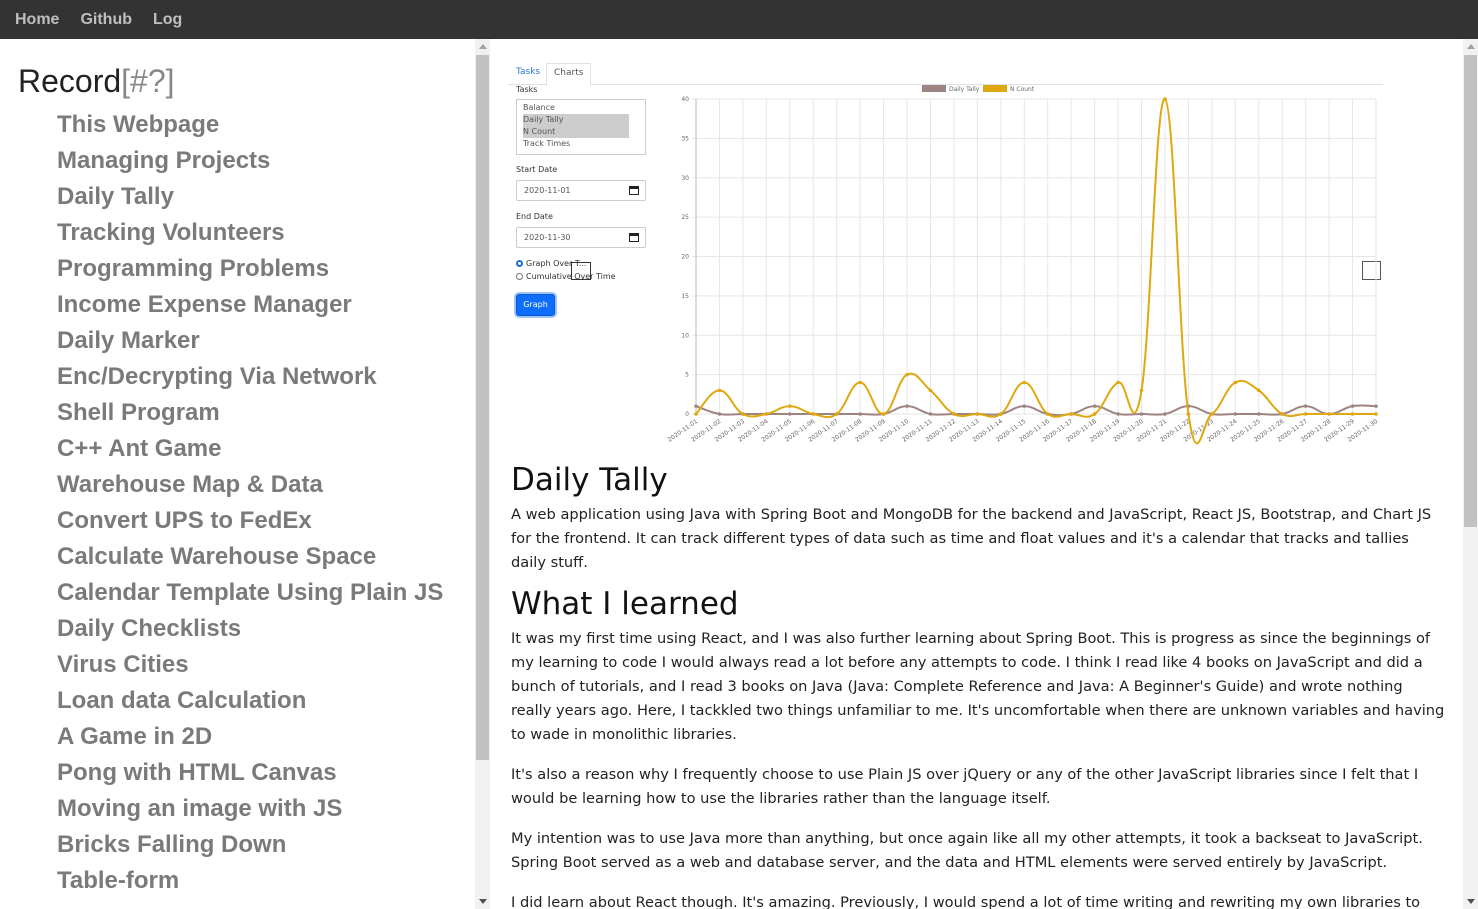 The height and width of the screenshot is (909, 1478). What do you see at coordinates (250, 163) in the screenshot?
I see `sidebar-item: Managing Projects` at bounding box center [250, 163].